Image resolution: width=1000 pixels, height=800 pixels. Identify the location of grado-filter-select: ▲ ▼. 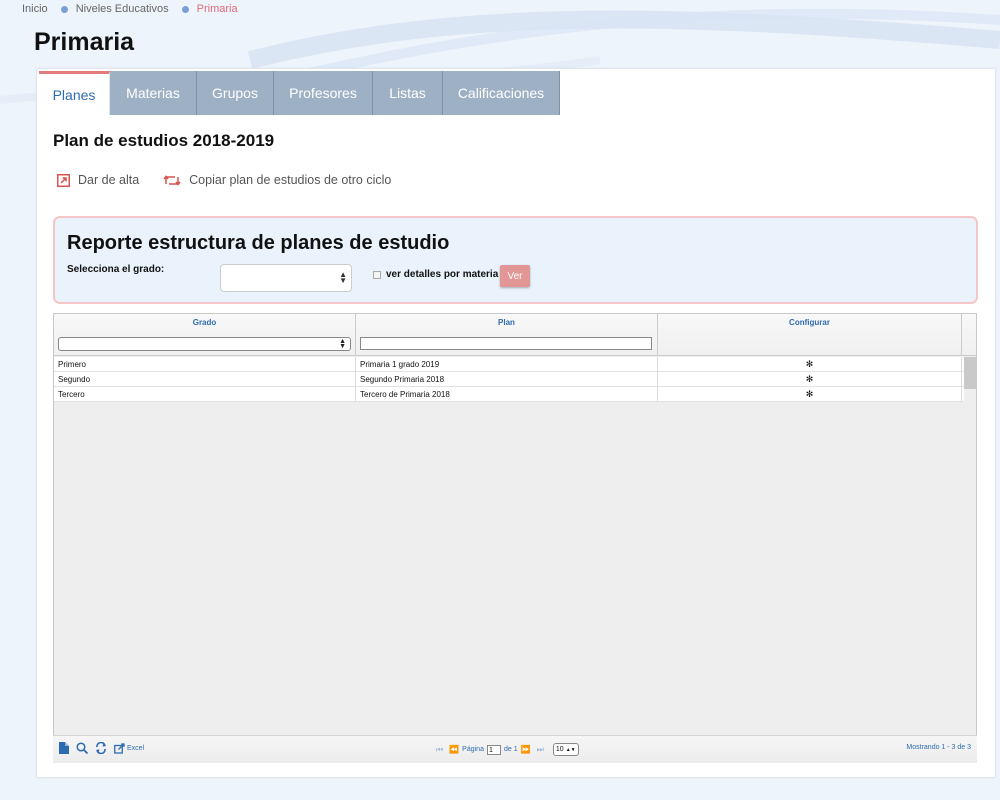
(204, 344).